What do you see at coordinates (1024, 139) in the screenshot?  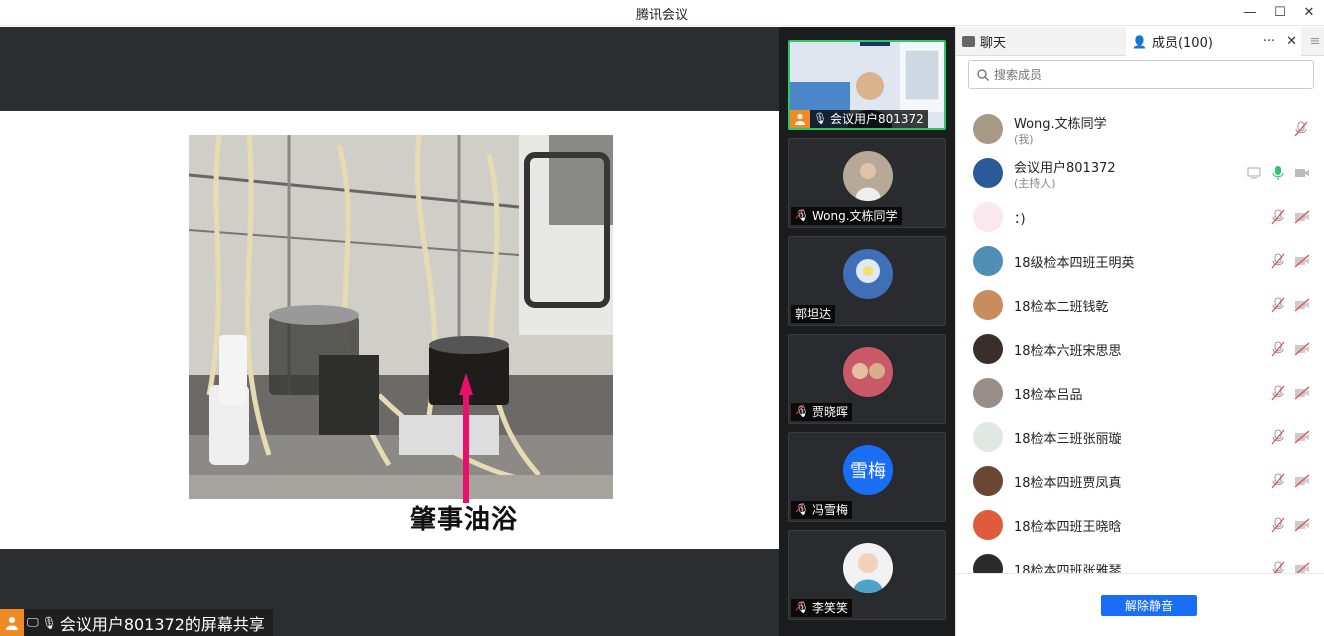 I see `member-role: (我)` at bounding box center [1024, 139].